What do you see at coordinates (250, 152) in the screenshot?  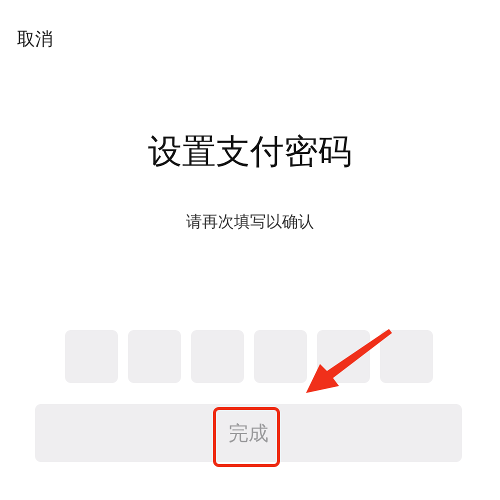 I see `page-title: 设置支付密码` at bounding box center [250, 152].